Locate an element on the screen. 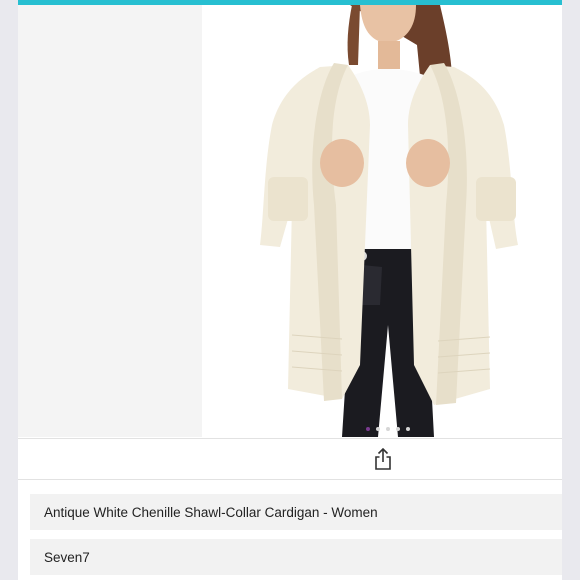 The image size is (580, 580). gallery-pagination is located at coordinates (290, 431).